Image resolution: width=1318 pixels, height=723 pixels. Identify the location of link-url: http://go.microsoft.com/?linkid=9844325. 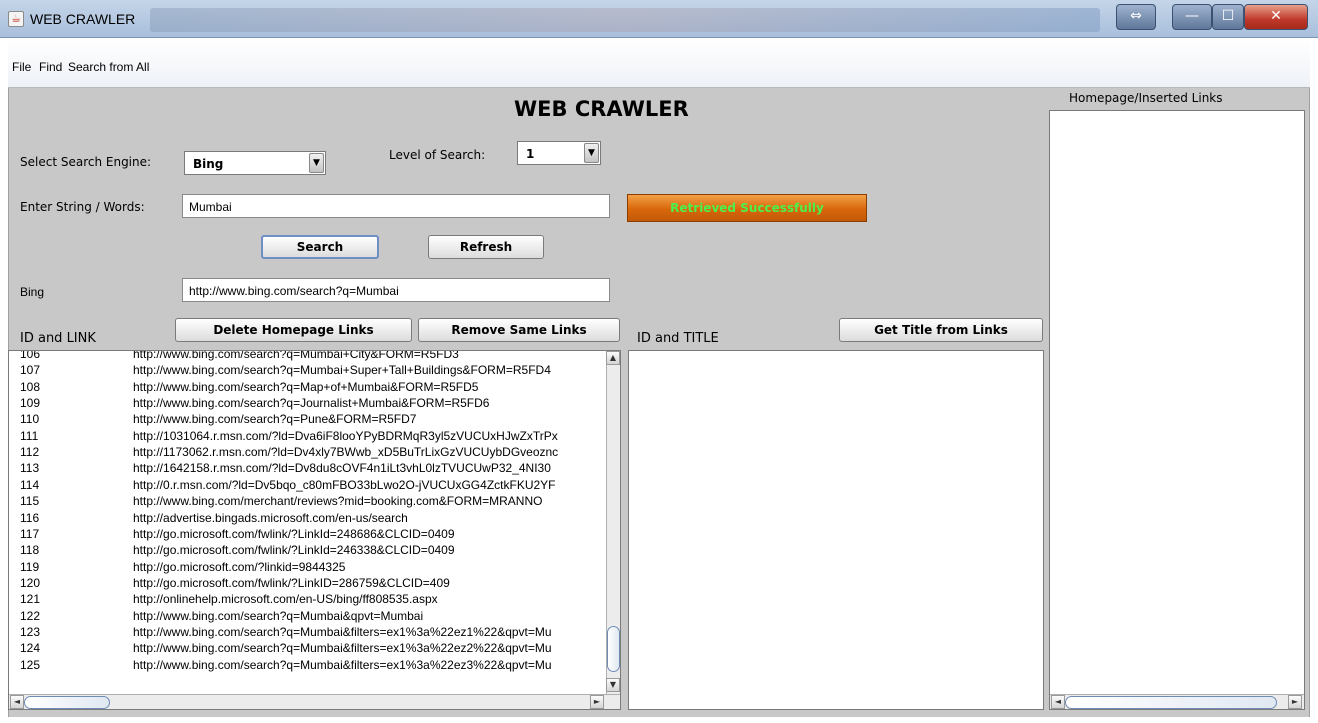
(239, 566).